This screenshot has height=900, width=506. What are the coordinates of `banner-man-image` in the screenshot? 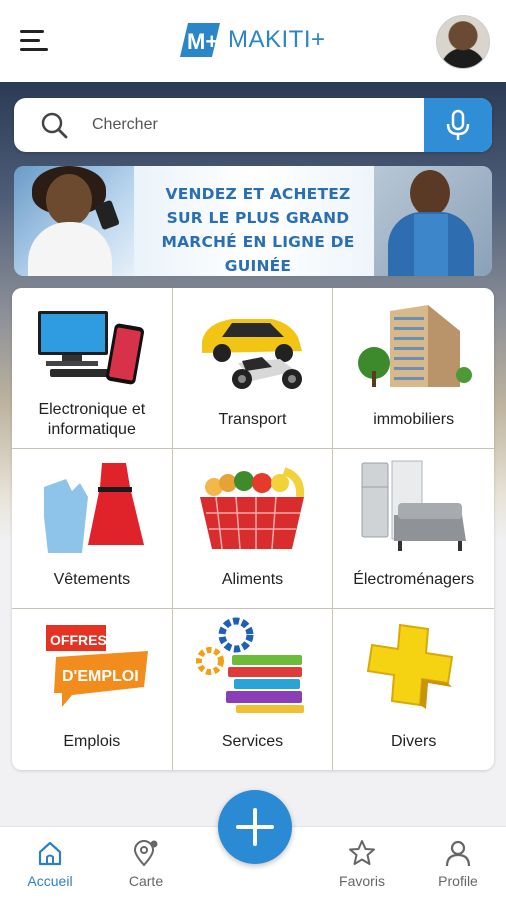 It's located at (433, 221).